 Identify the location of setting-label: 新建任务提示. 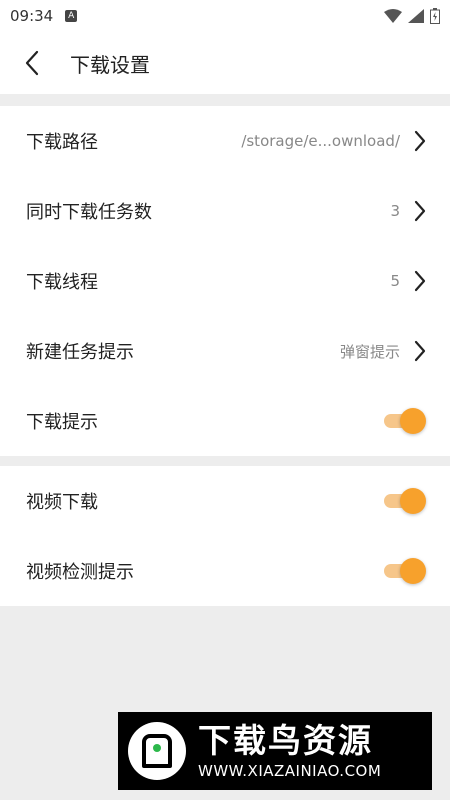
(80, 352).